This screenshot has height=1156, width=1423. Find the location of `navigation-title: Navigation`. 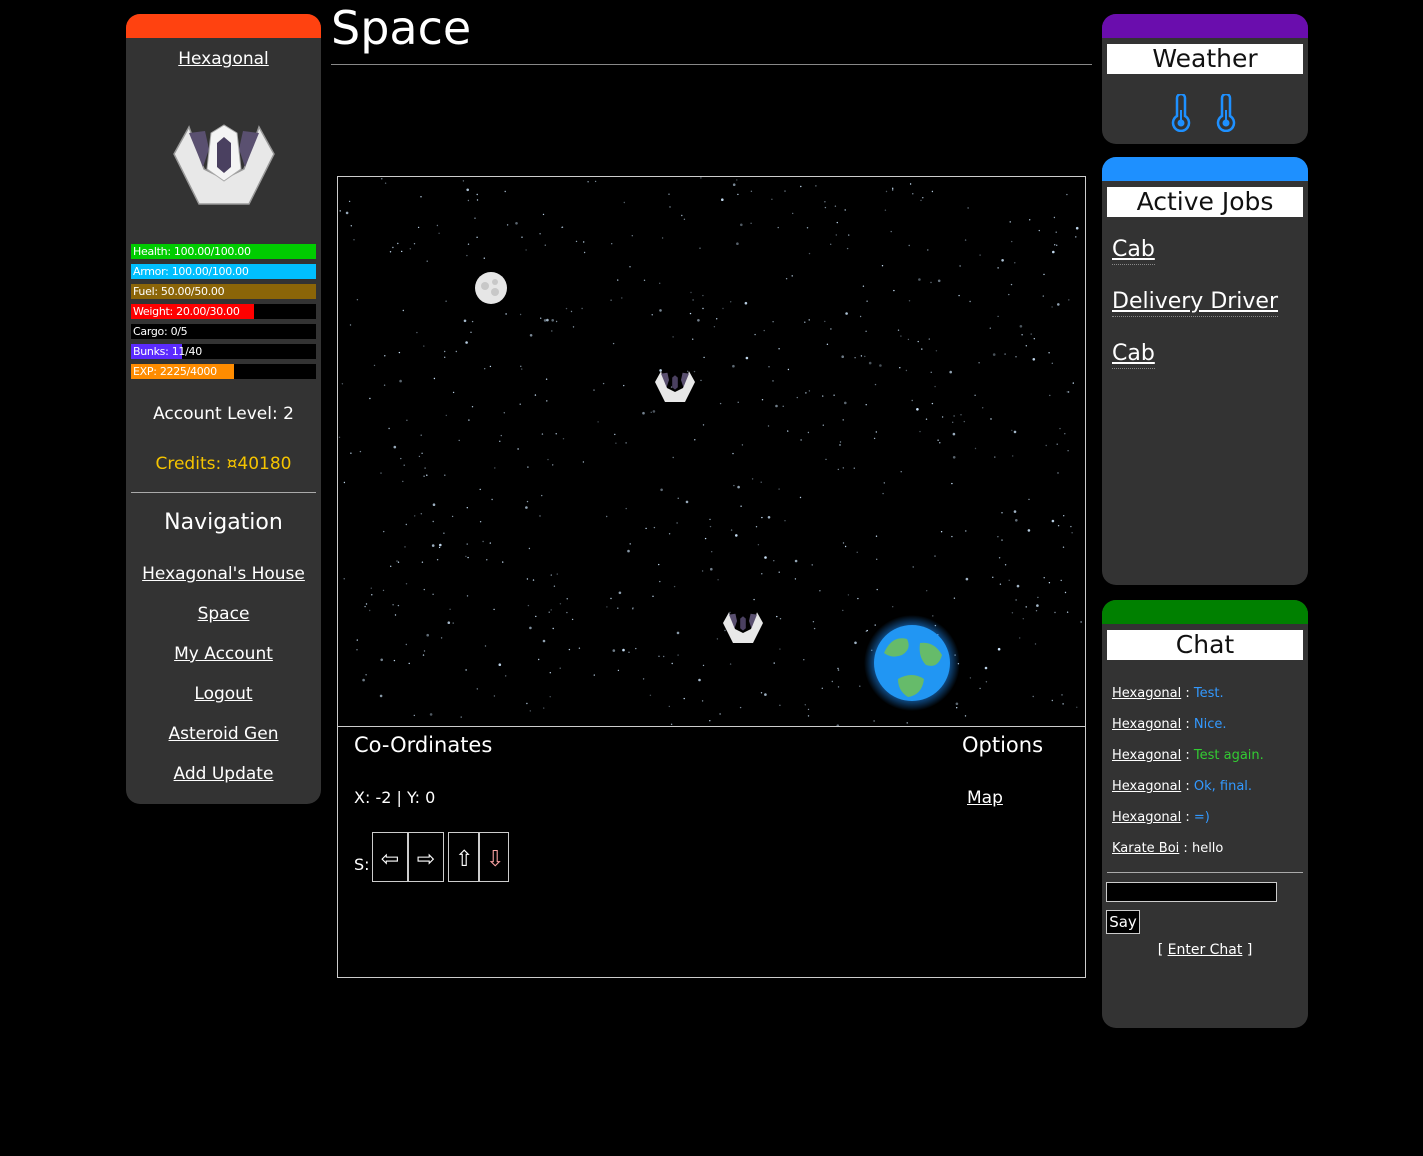

navigation-title: Navigation is located at coordinates (223, 522).